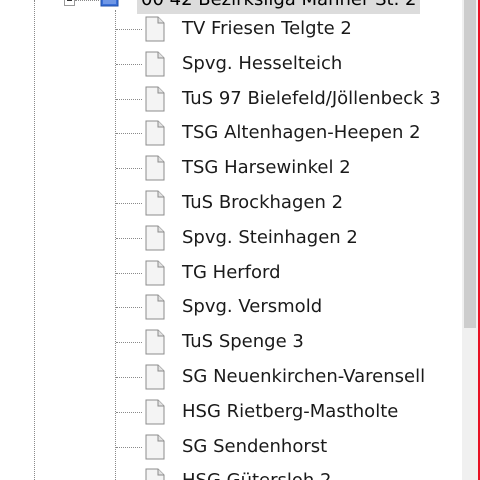  What do you see at coordinates (243, 342) in the screenshot?
I see `tree-item-label: TuS Spenge 3` at bounding box center [243, 342].